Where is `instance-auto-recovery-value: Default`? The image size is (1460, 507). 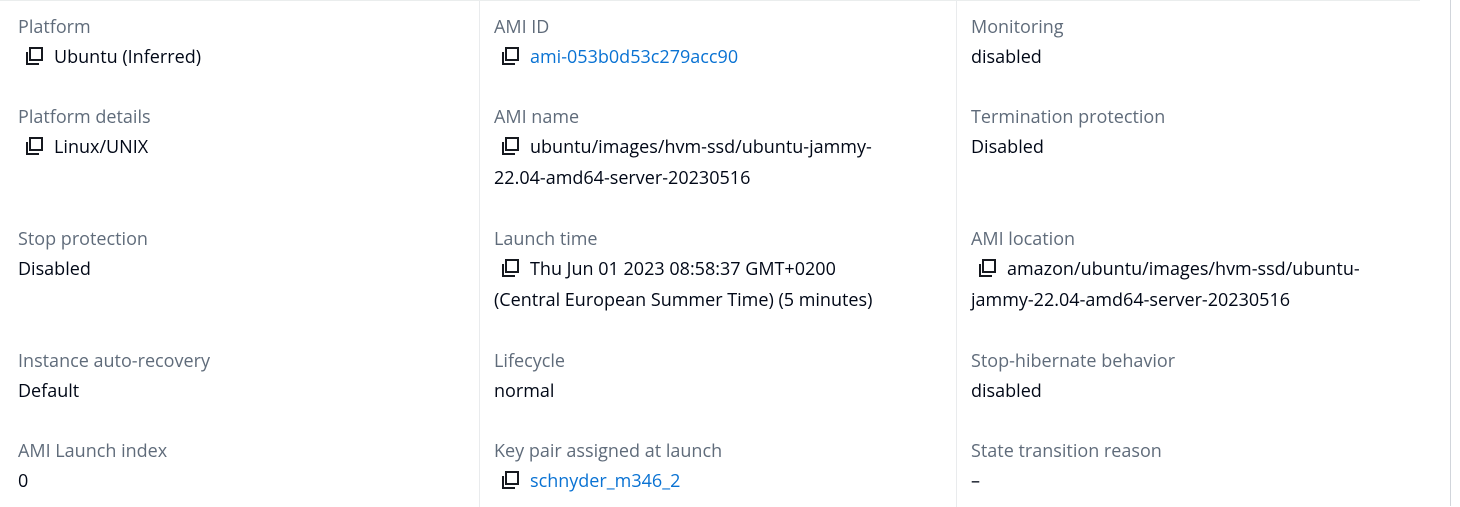 instance-auto-recovery-value: Default is located at coordinates (49, 391).